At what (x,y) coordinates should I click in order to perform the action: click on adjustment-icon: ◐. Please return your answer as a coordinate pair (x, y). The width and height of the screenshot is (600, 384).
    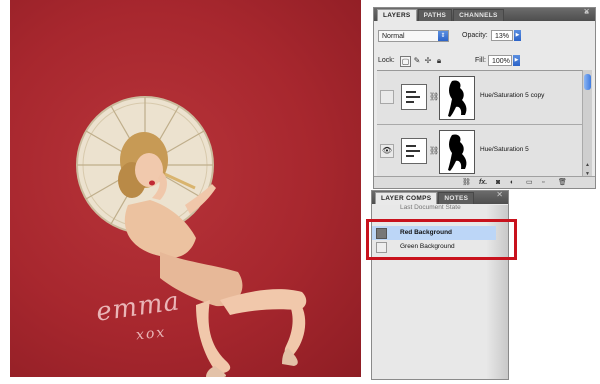
    Looking at the image, I should click on (512, 182).